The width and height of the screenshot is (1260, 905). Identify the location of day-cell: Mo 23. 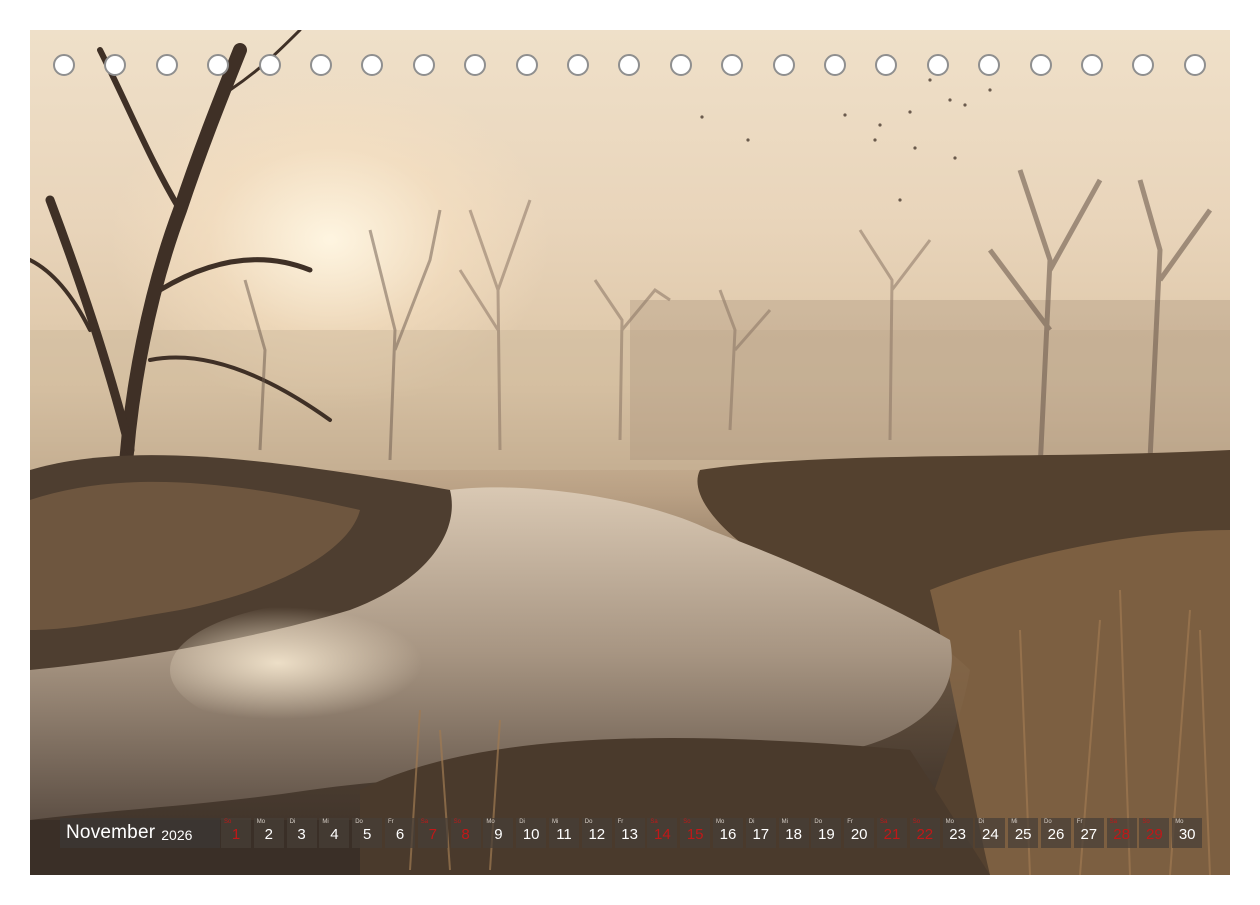
(957, 833).